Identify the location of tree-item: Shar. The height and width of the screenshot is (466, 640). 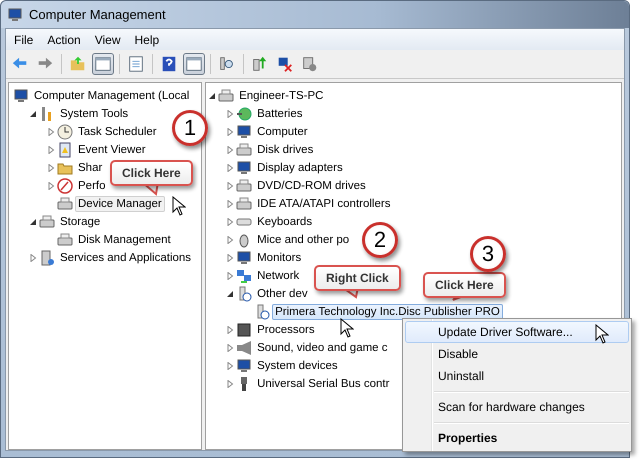
(90, 168).